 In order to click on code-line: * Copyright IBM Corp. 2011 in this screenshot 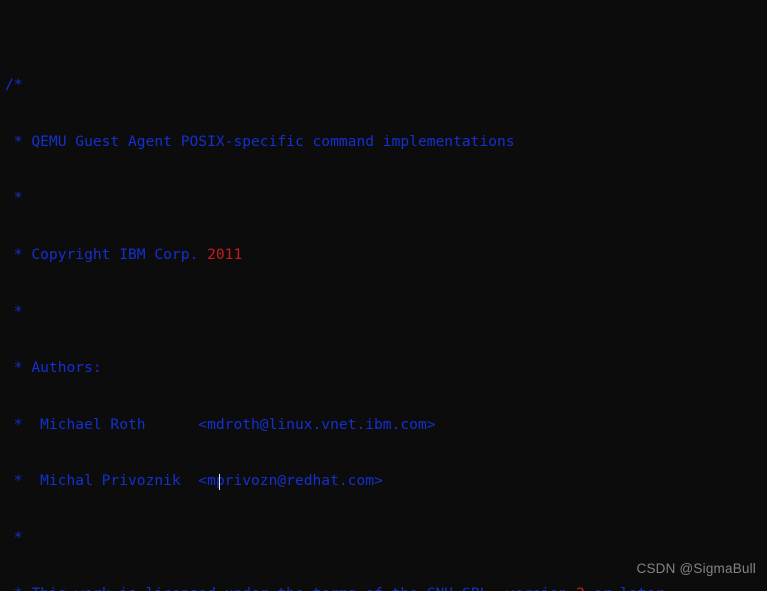, I will do `click(339, 255)`.